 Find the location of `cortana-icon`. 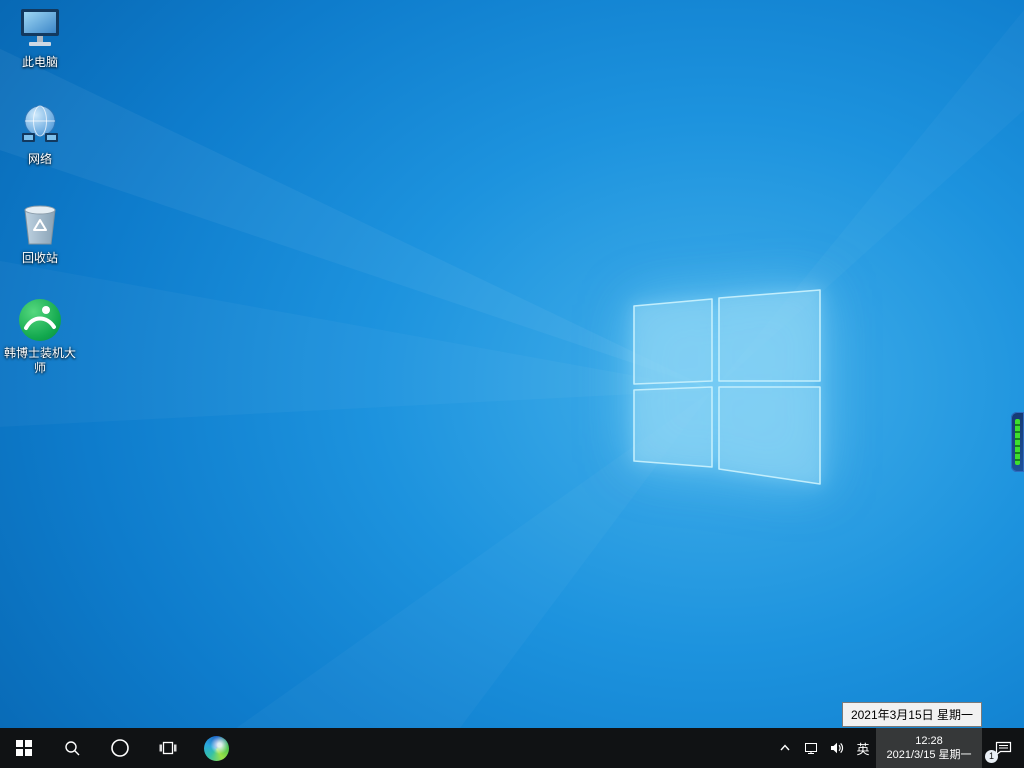

cortana-icon is located at coordinates (120, 748).